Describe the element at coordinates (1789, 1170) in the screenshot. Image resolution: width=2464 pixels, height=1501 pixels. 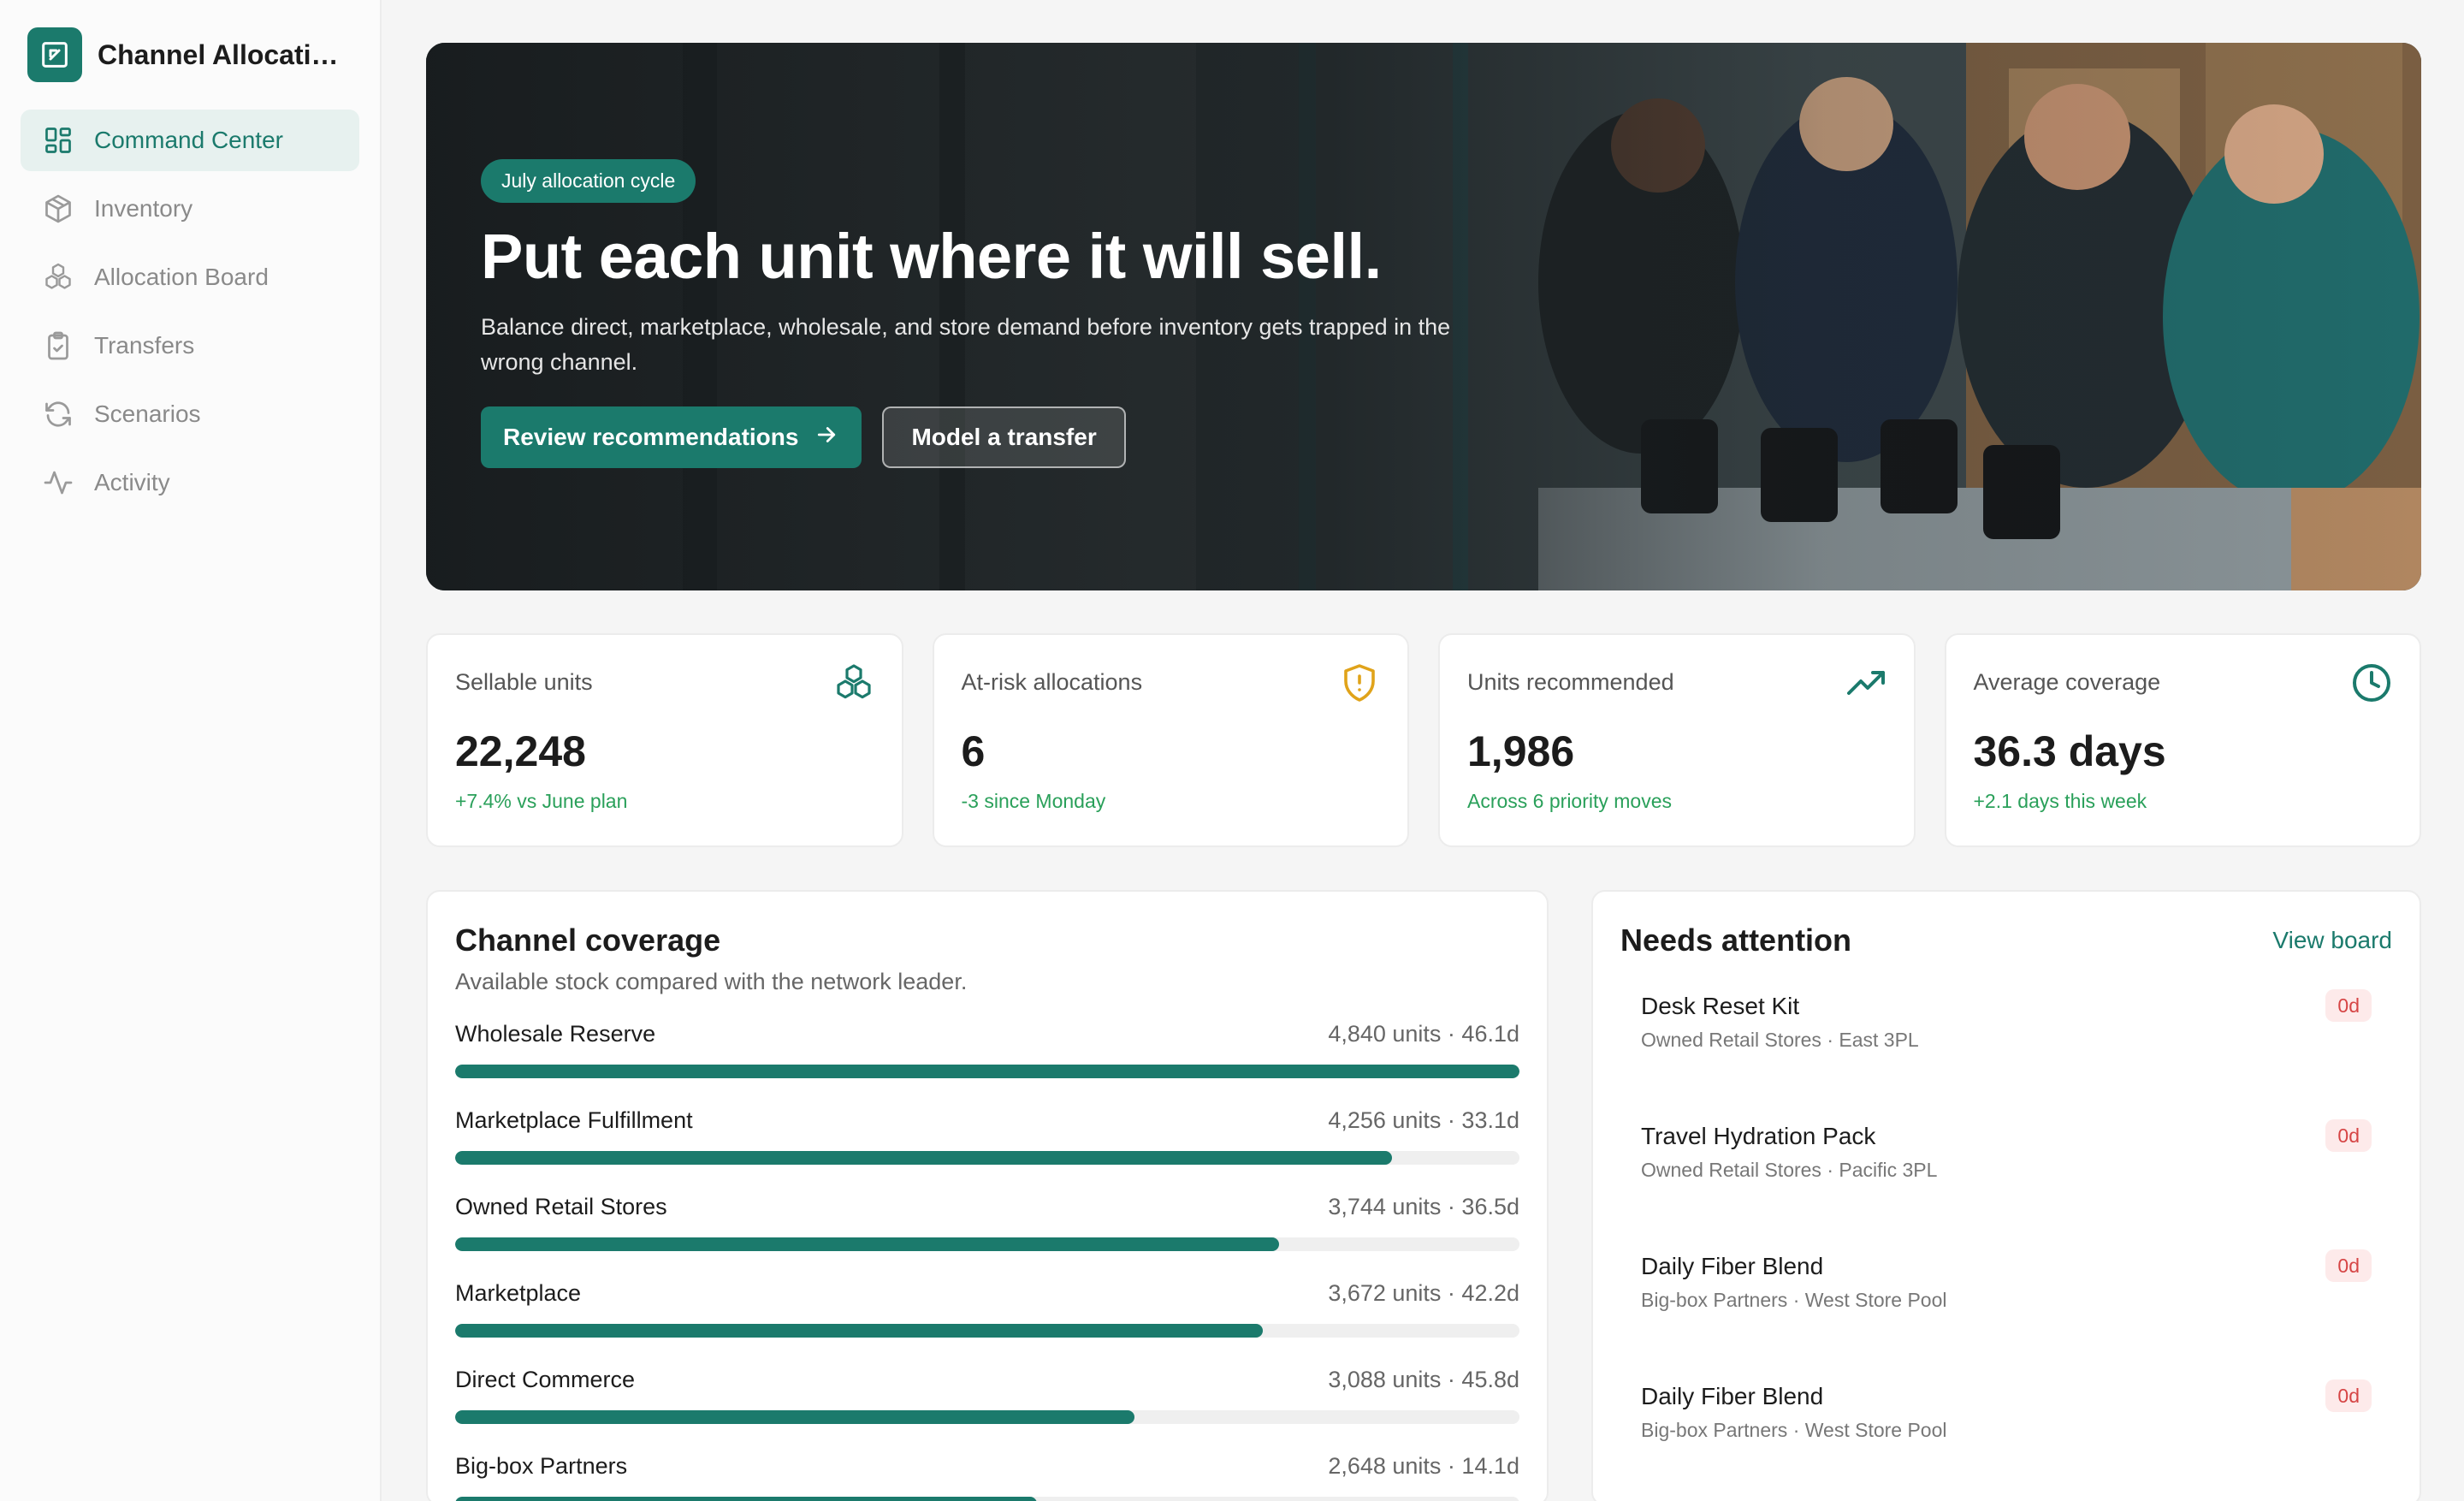
I see `attention-item-subtitle: Owned Retail Stores · Pacific 3PL` at that location.